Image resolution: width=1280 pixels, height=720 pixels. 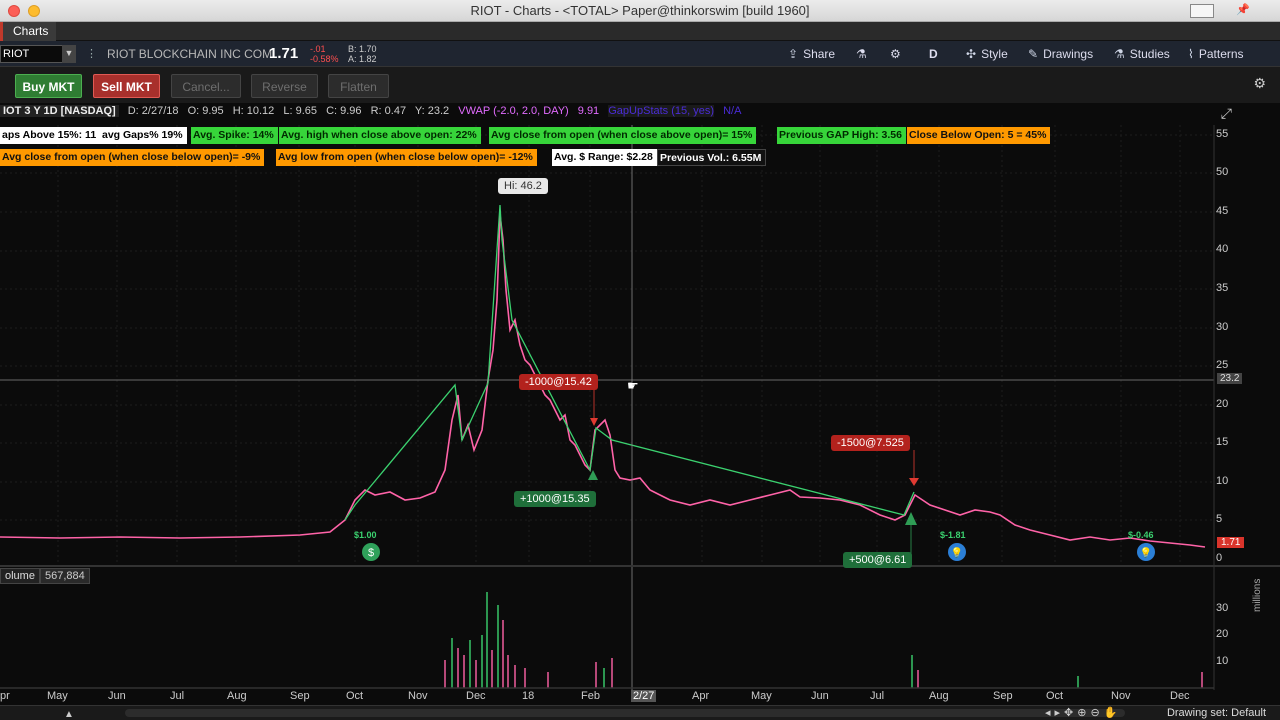 What do you see at coordinates (1230, 378) in the screenshot?
I see `cursor-price-tag: 23.2` at bounding box center [1230, 378].